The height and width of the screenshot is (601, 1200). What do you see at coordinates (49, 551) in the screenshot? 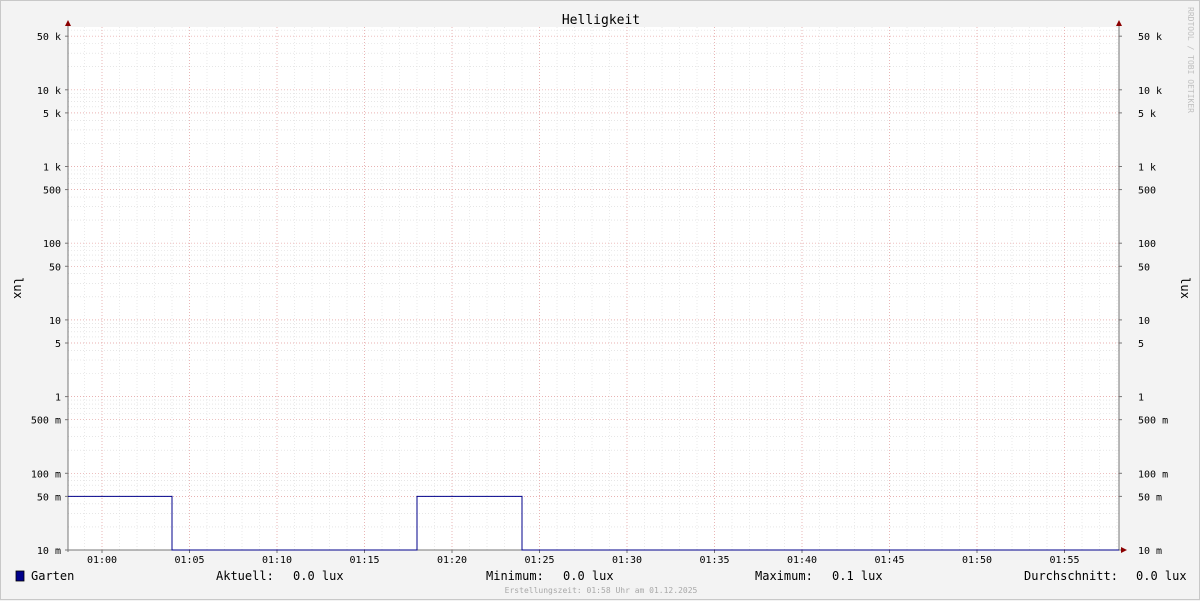
I see `y-tick-label-left: 10 m` at bounding box center [49, 551].